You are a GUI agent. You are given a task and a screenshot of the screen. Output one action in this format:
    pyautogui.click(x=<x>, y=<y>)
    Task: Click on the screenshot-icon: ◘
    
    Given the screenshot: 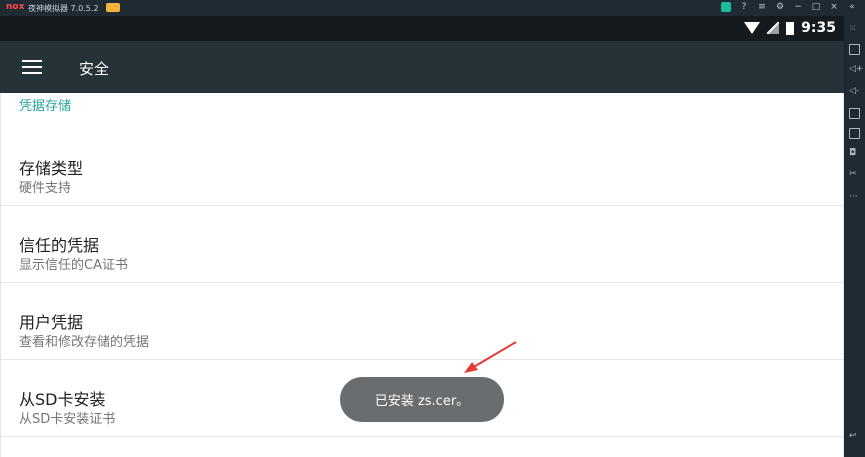 What is the action you would take?
    pyautogui.click(x=852, y=153)
    